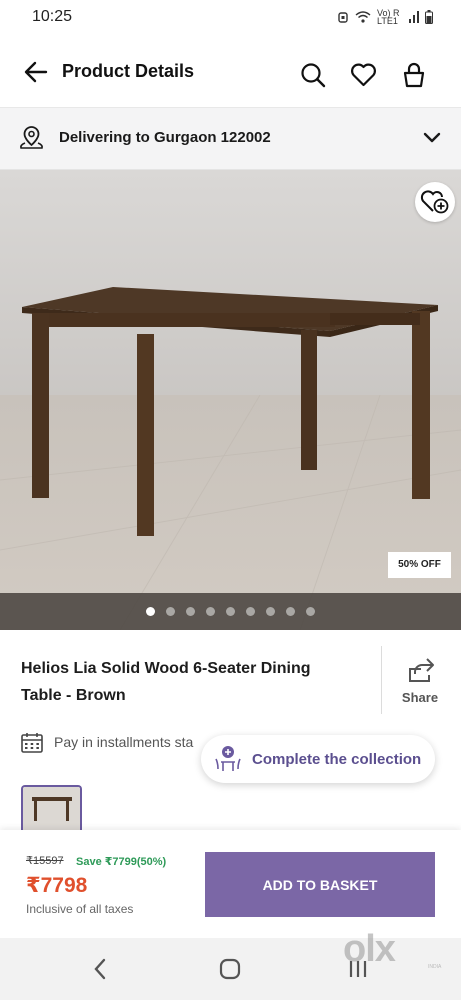 The image size is (461, 1000). What do you see at coordinates (421, 670) in the screenshot?
I see `share-icon` at bounding box center [421, 670].